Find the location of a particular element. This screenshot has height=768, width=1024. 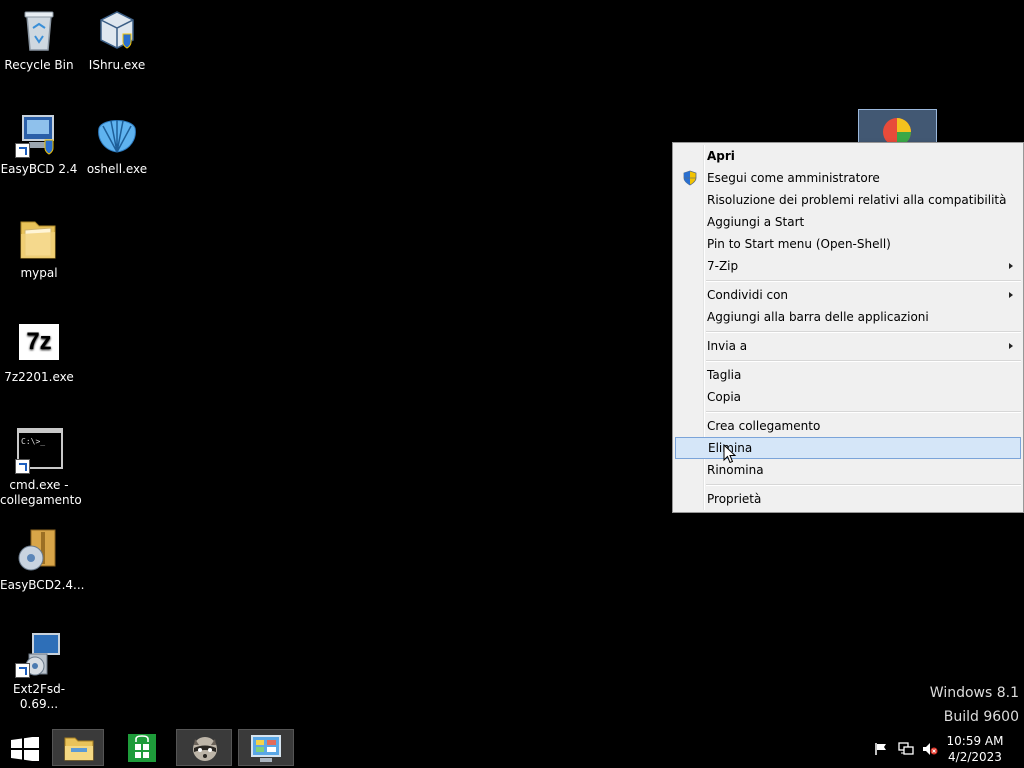

menu-item-label: Aggiungi a Start is located at coordinates (756, 222).